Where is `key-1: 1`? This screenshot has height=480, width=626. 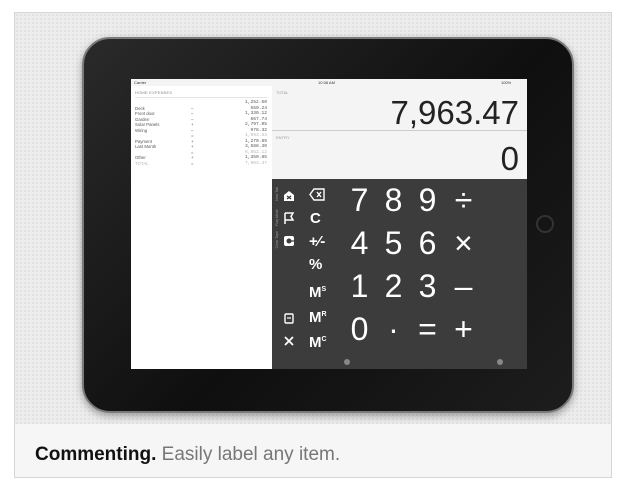
key-1: 1 is located at coordinates (359, 286).